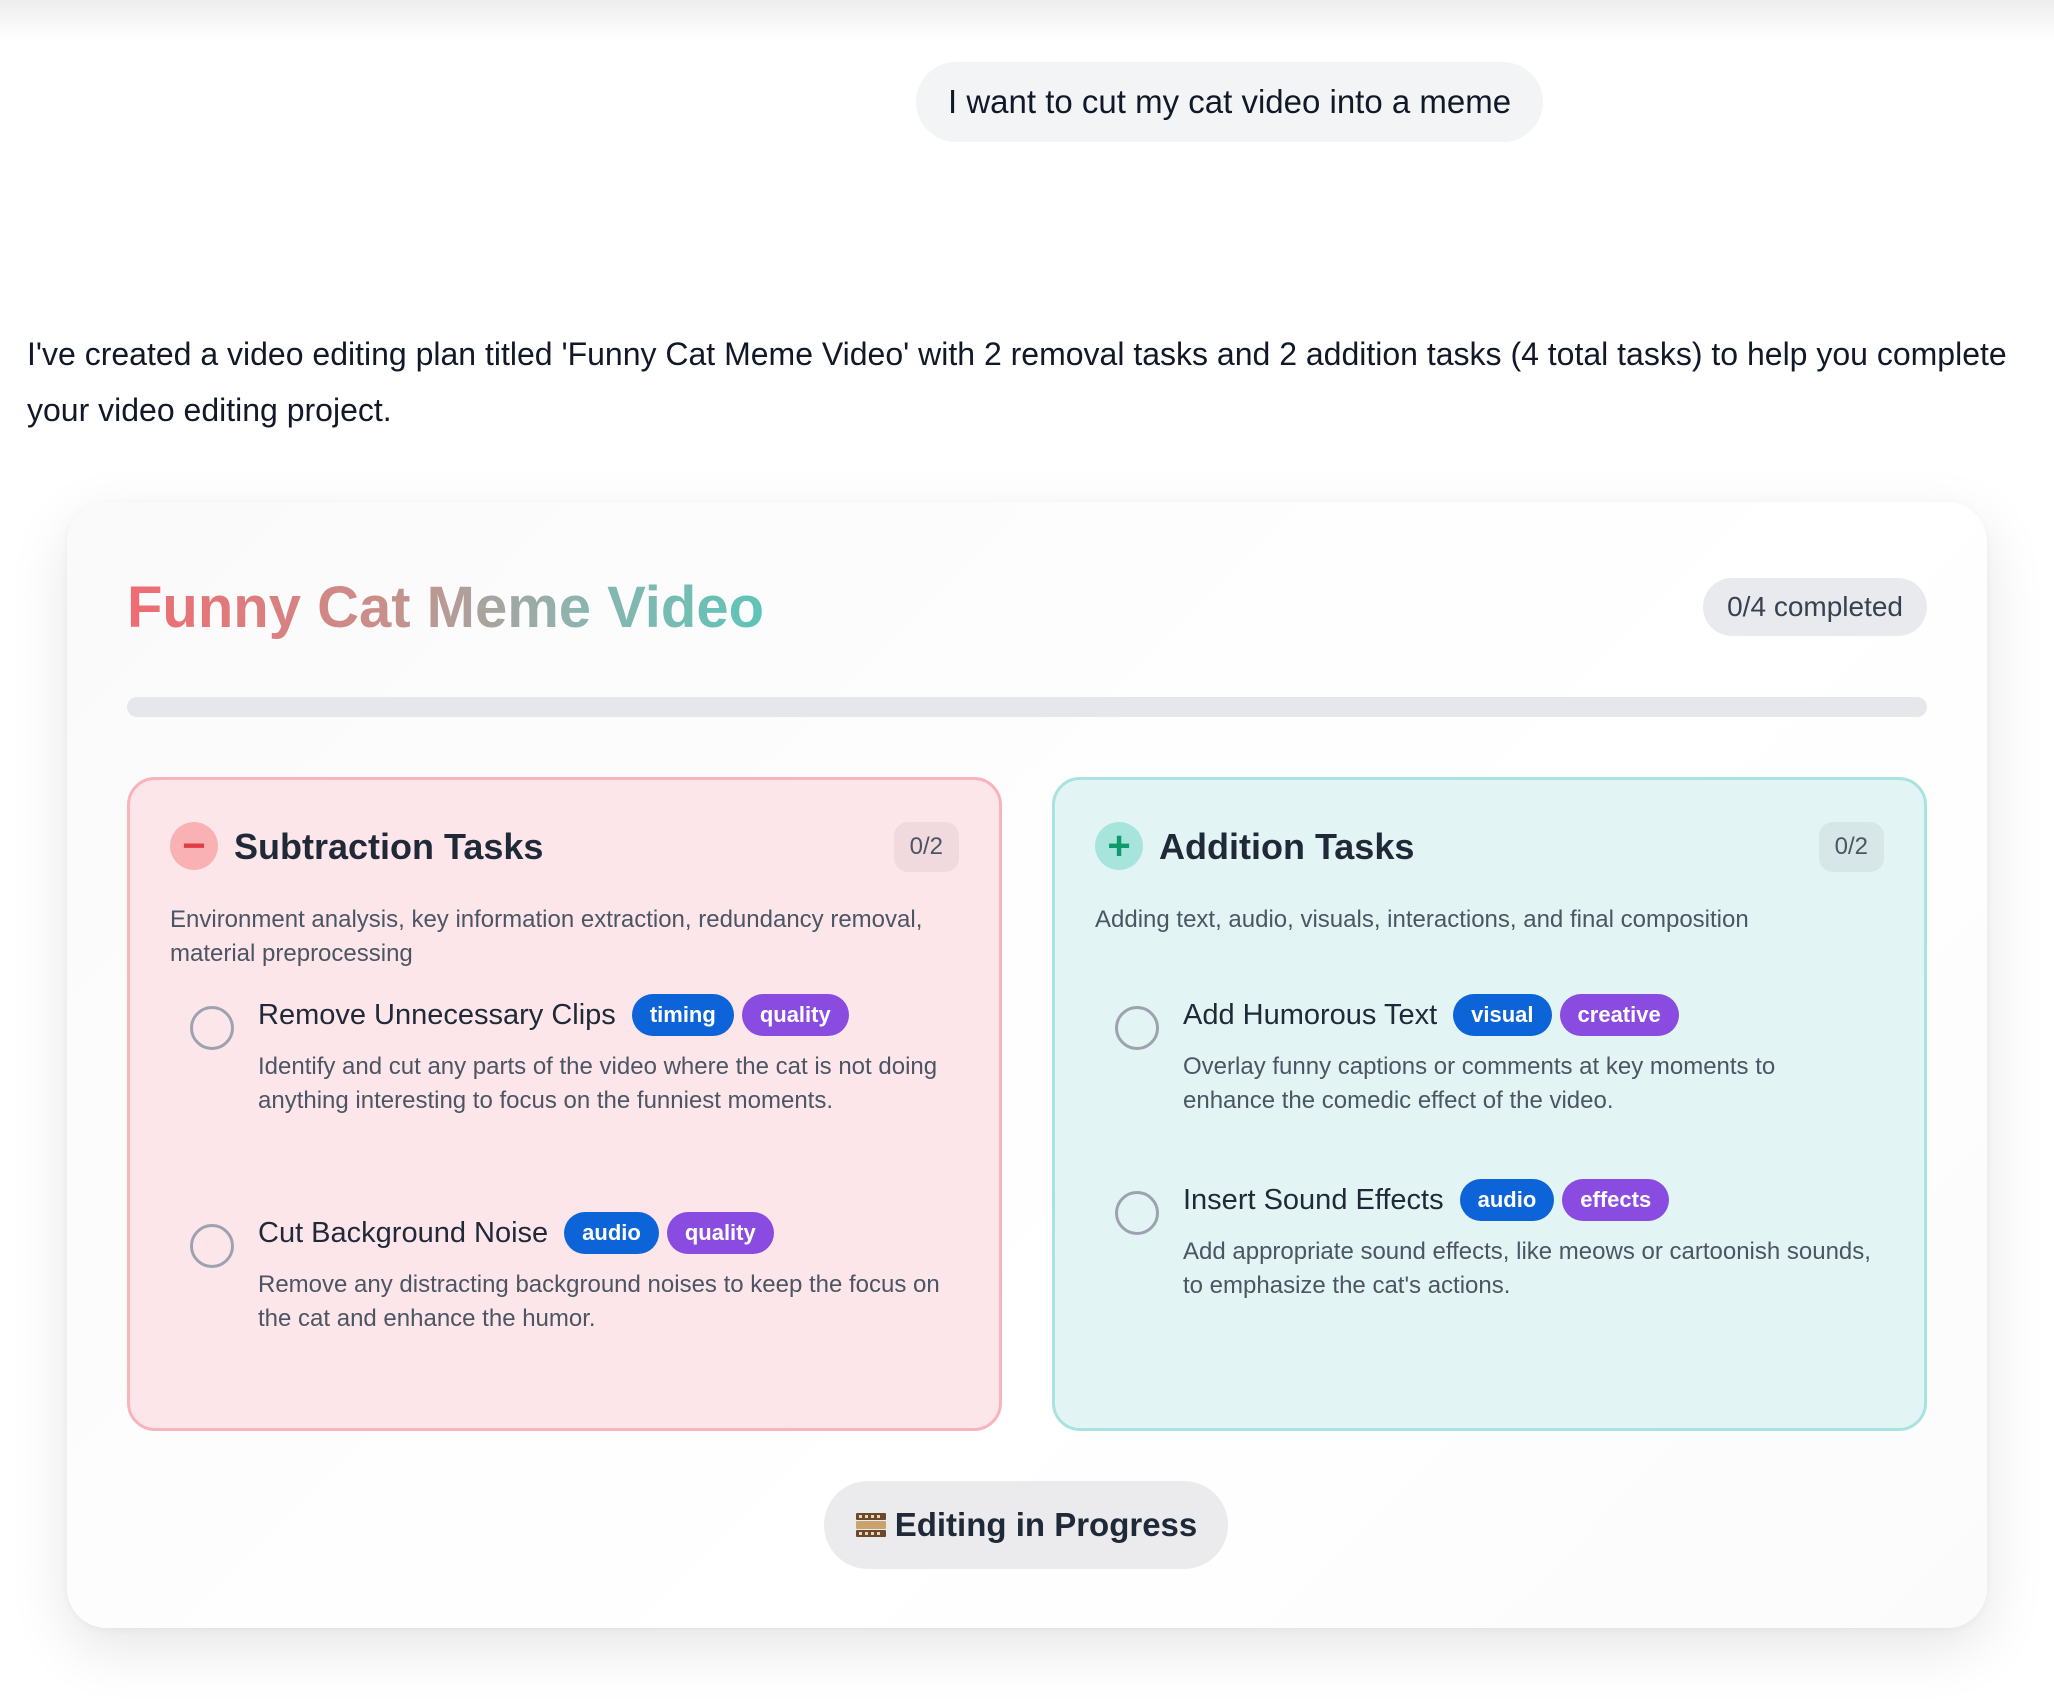 The width and height of the screenshot is (2054, 1702). Describe the element at coordinates (682, 1015) in the screenshot. I see `task-tag: timing` at that location.